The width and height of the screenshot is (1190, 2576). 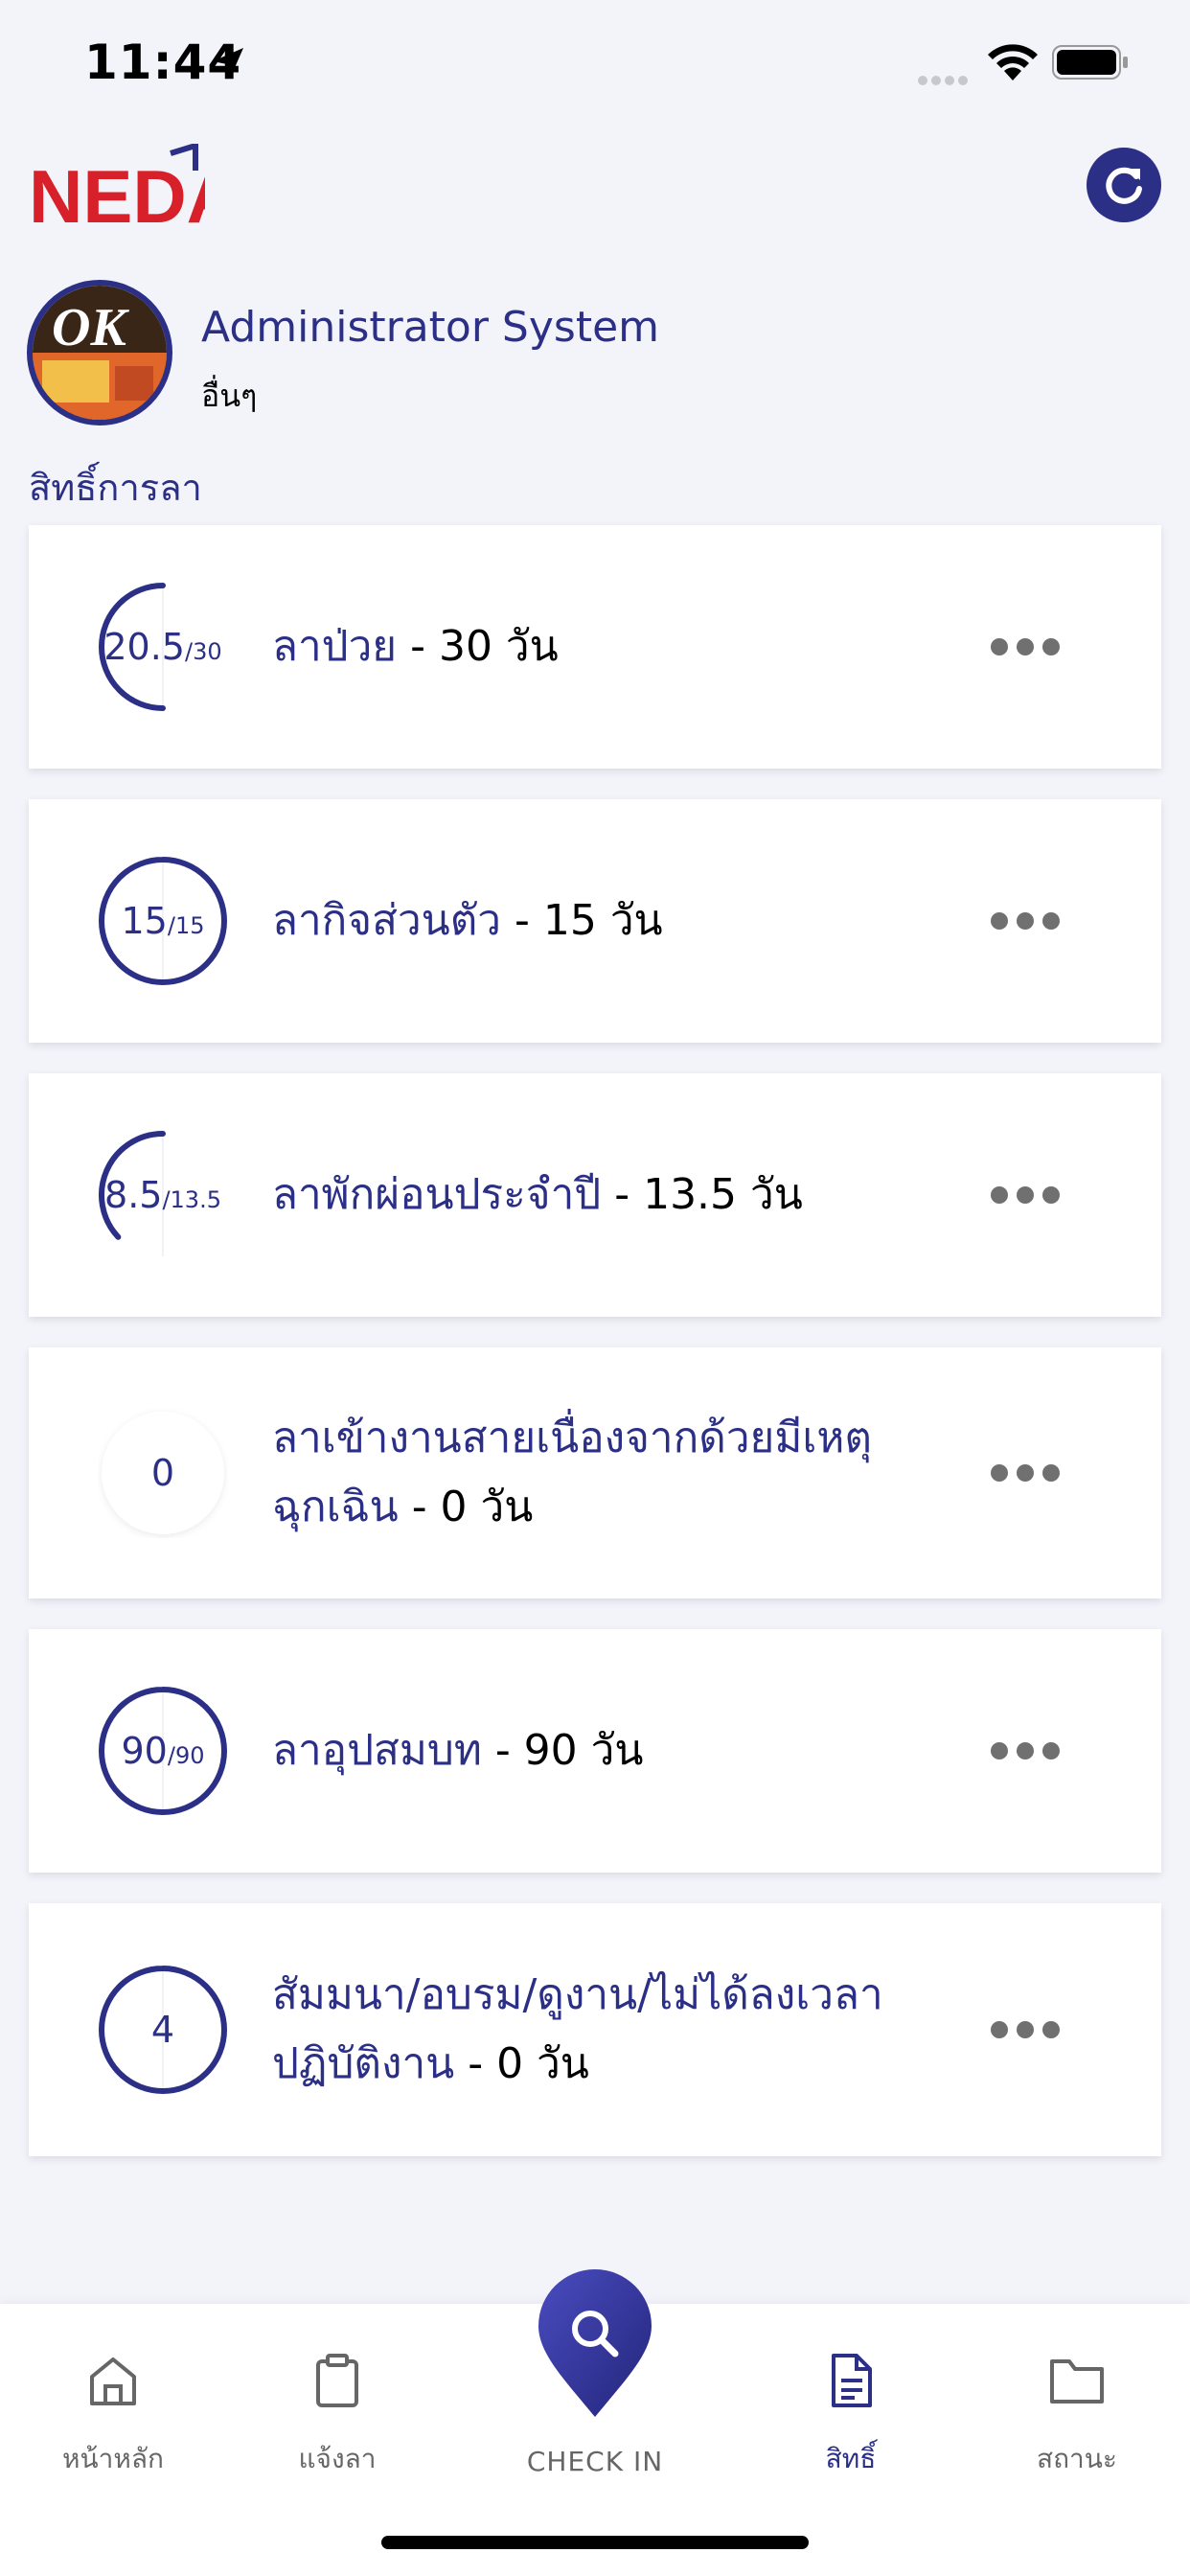 I want to click on profile-role: อื่นๆ, so click(x=230, y=396).